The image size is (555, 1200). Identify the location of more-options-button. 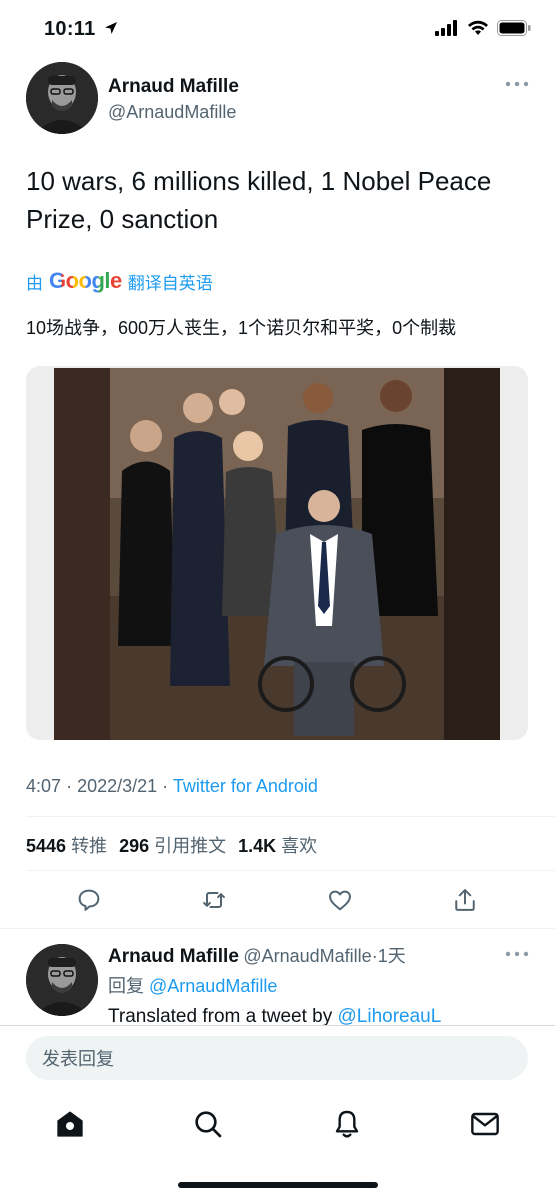
(517, 86).